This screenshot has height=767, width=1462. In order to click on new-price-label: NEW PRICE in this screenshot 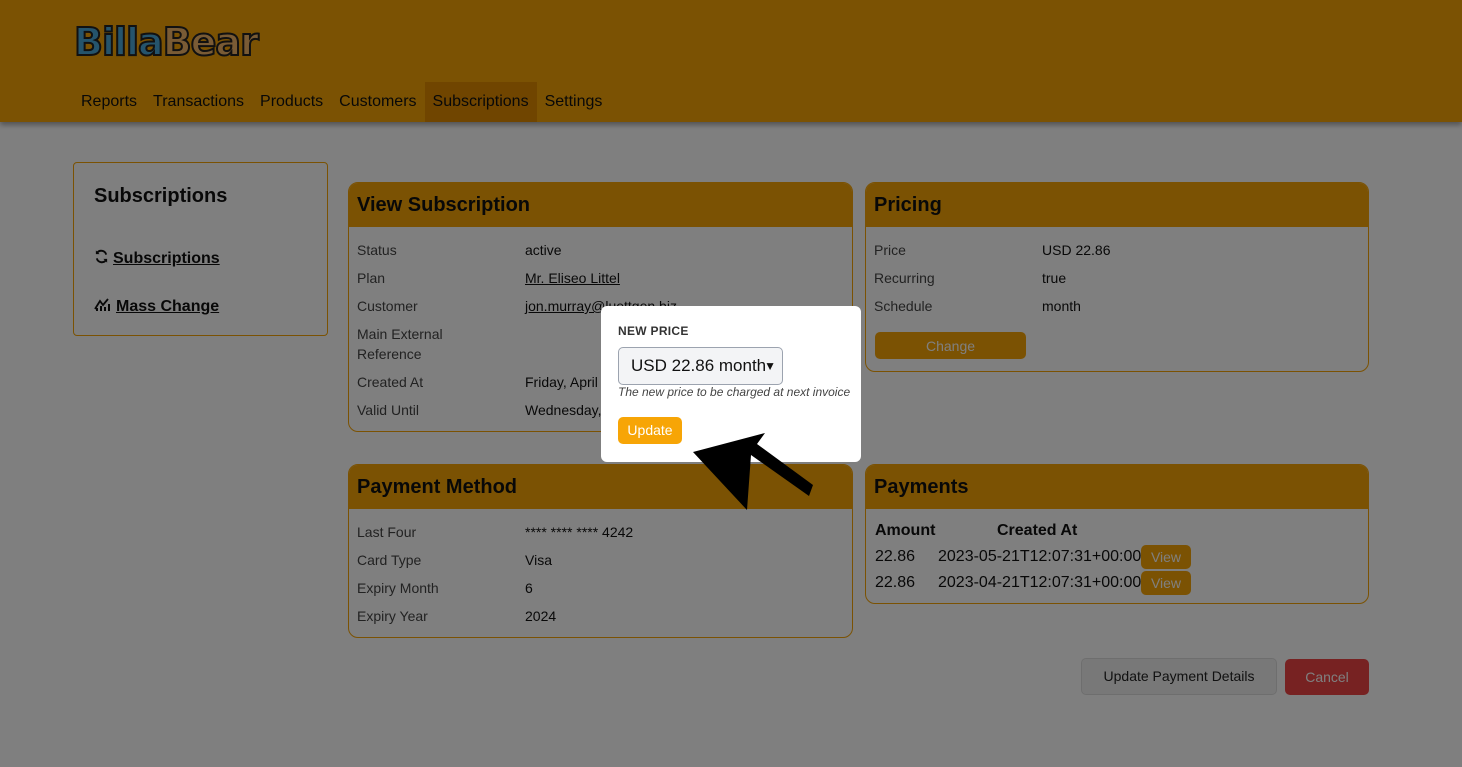, I will do `click(653, 331)`.